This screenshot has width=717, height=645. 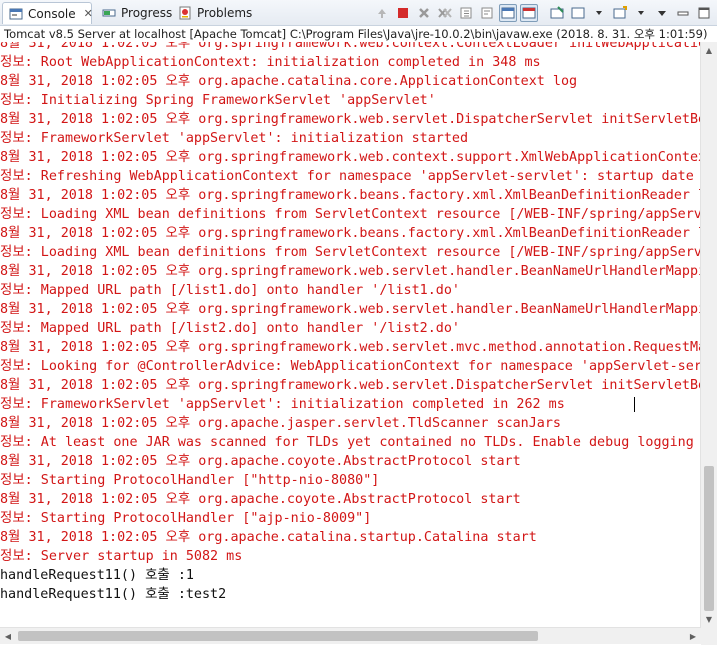 I want to click on console-toolbar, so click(x=543, y=13).